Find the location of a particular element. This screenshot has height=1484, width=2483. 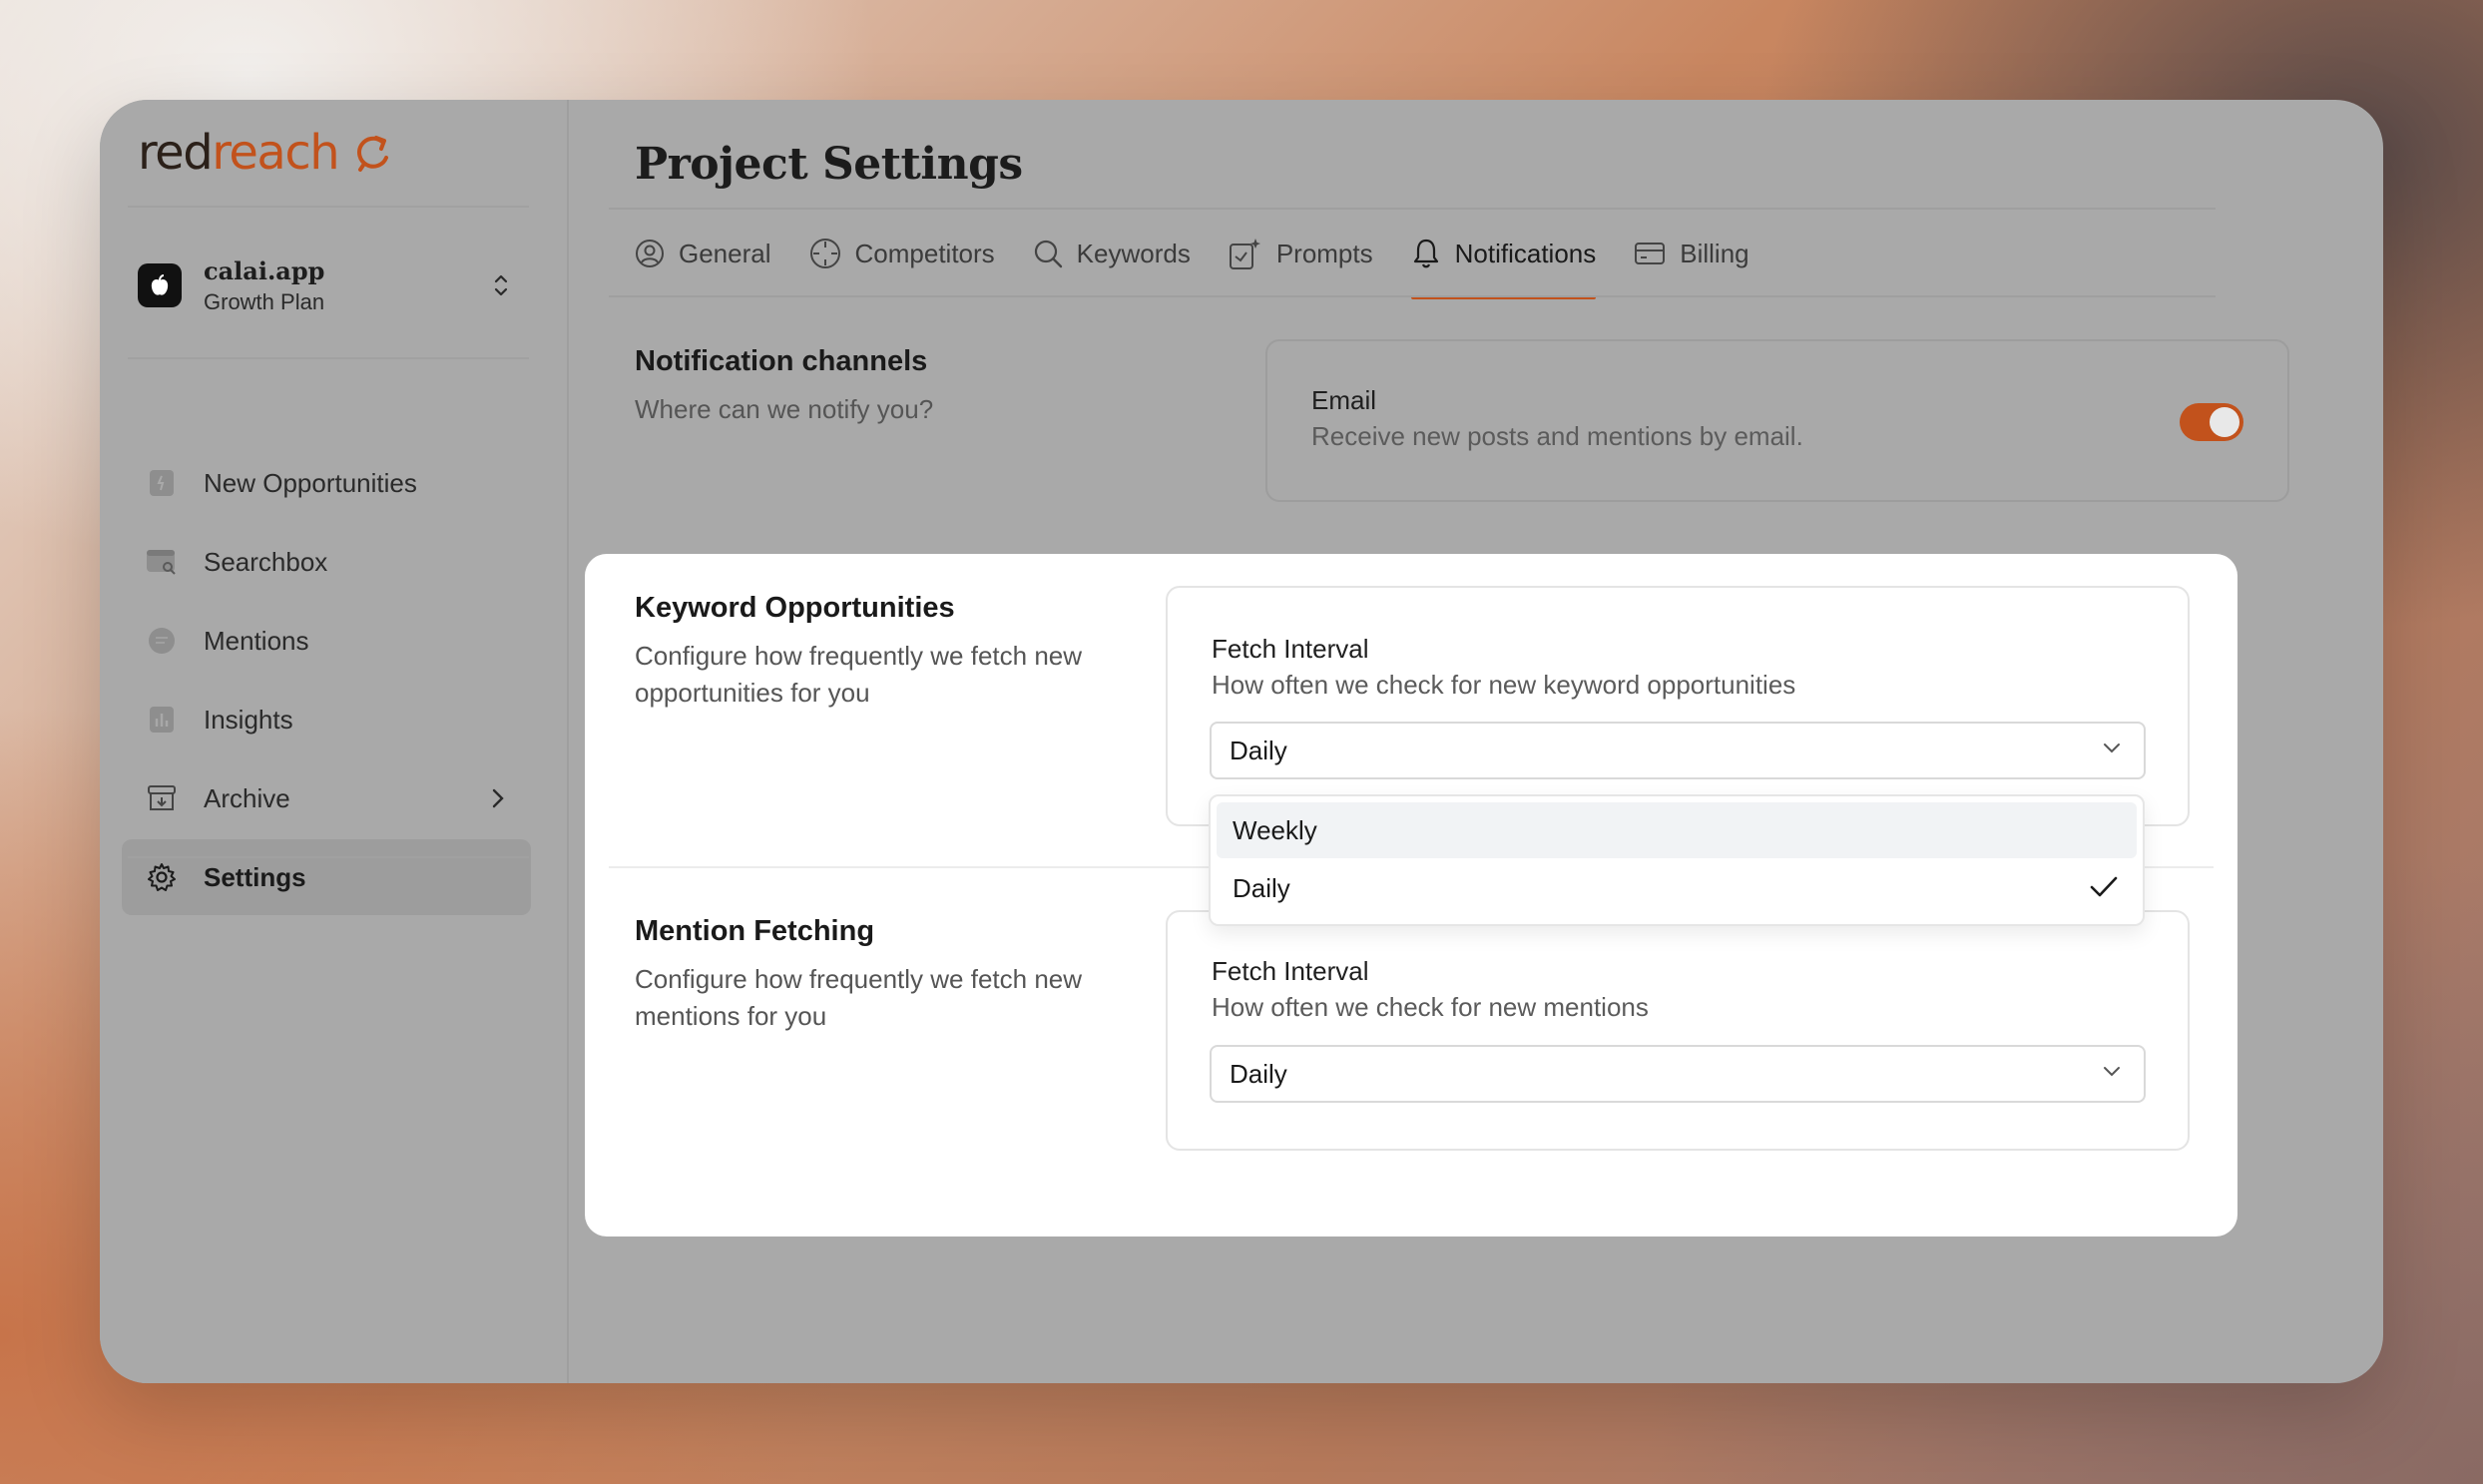

section-title-keyword-opportunities: Keyword Opportunities is located at coordinates (795, 608).